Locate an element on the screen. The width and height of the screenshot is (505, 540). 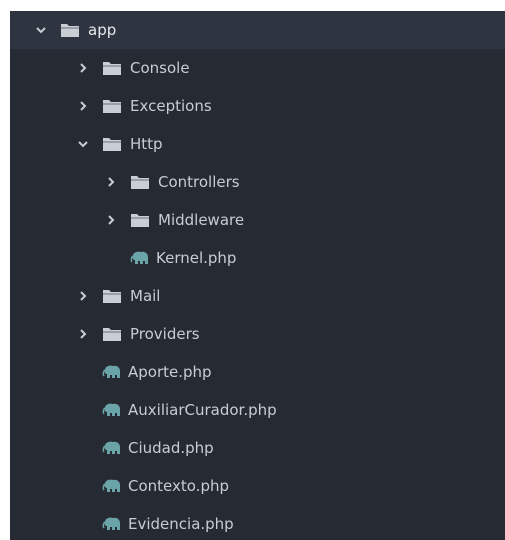
tree-item-label: Exceptions is located at coordinates (171, 106).